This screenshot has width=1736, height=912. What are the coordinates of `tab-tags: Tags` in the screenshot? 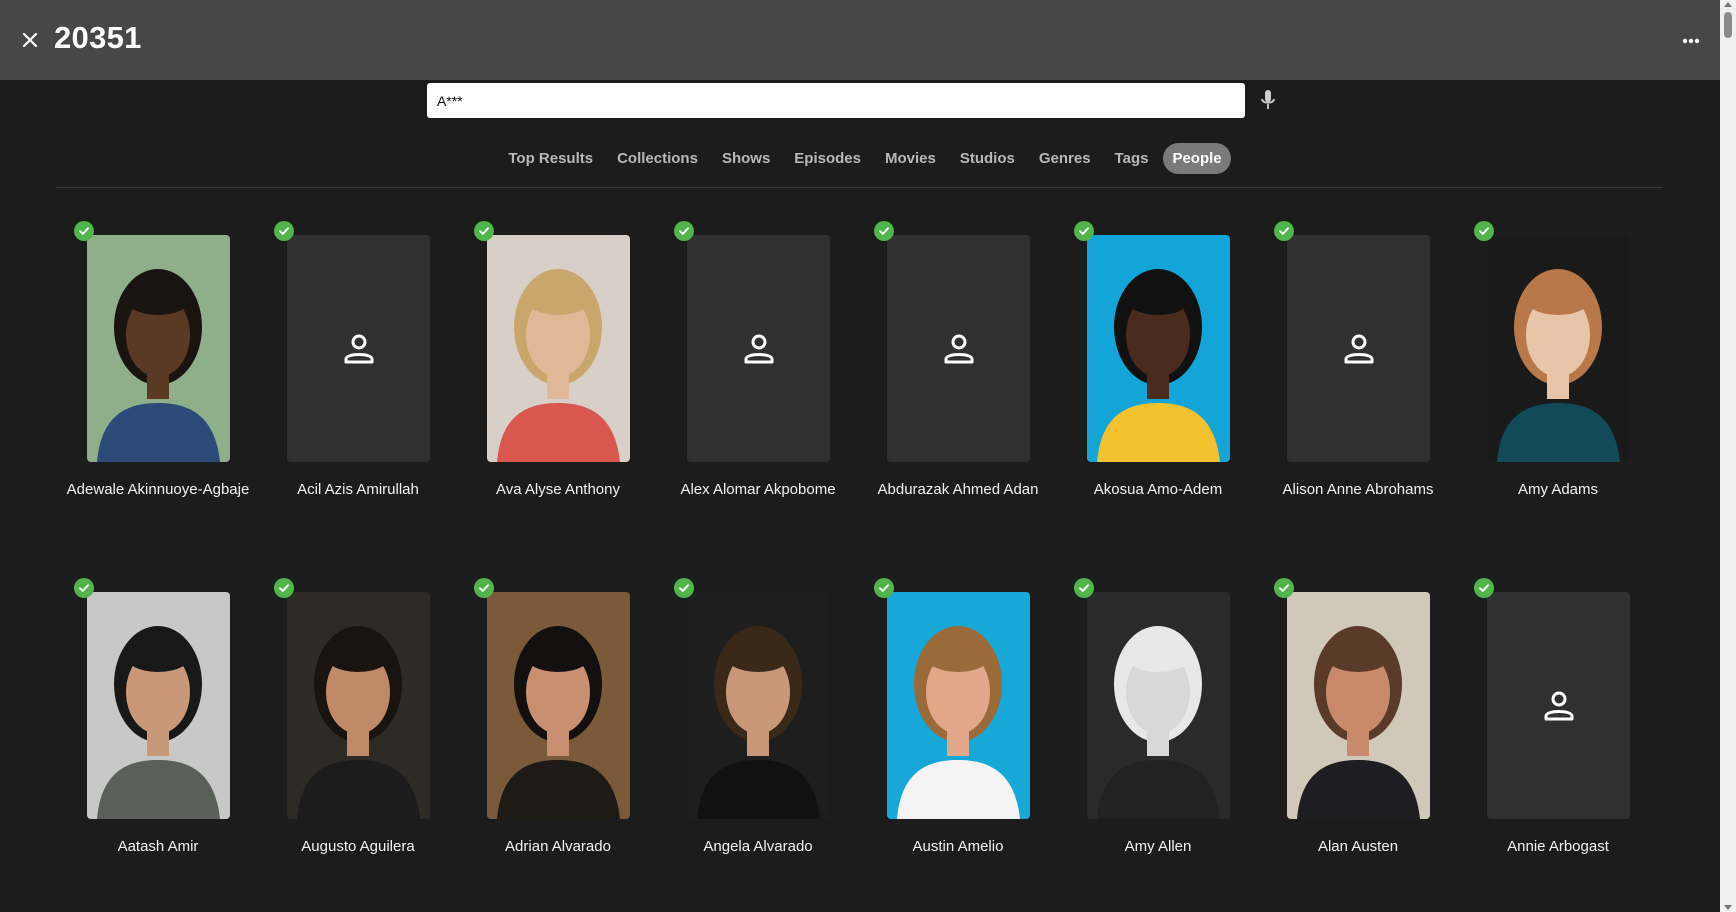 It's located at (1132, 158).